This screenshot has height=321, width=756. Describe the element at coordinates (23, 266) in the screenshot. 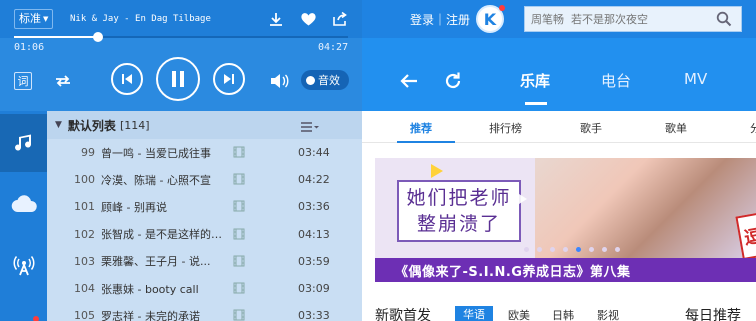

I see `sidebar-item-radio` at that location.